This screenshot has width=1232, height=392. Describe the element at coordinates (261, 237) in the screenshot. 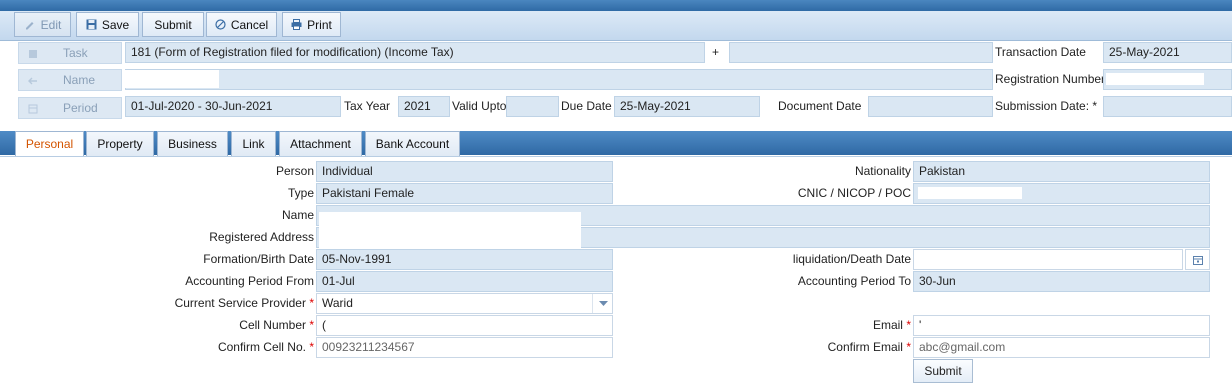

I see `registered-address-label: Registered Address` at that location.